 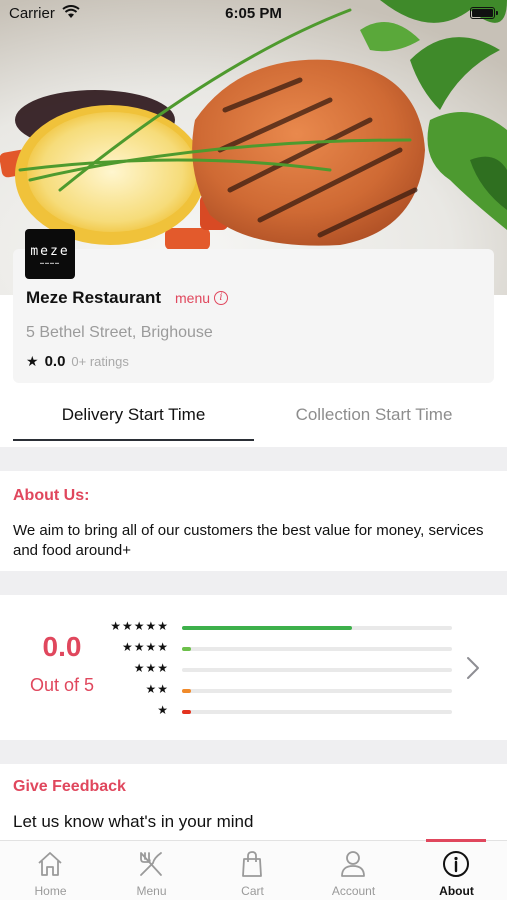 I want to click on stars-1-label: ★, so click(x=163, y=710).